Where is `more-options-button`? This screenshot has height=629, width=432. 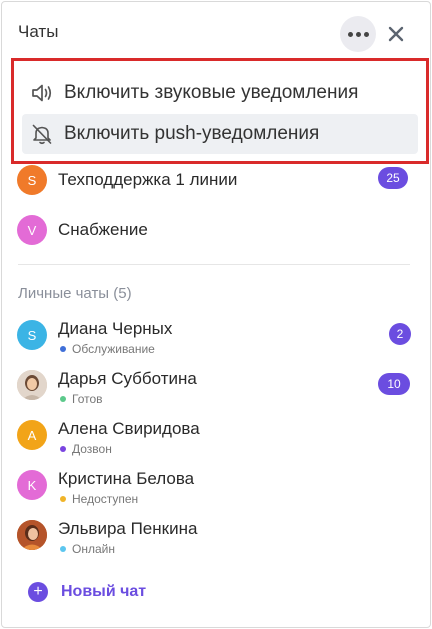
more-options-button is located at coordinates (358, 34).